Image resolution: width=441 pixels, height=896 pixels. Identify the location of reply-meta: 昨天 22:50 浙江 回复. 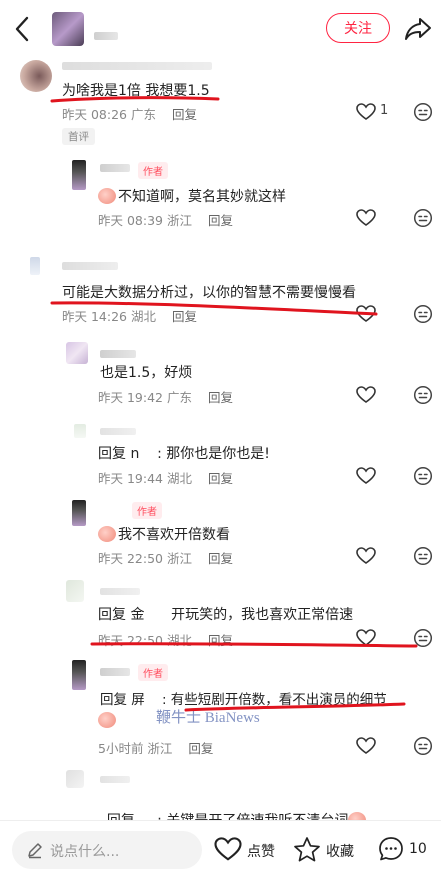
(165, 558).